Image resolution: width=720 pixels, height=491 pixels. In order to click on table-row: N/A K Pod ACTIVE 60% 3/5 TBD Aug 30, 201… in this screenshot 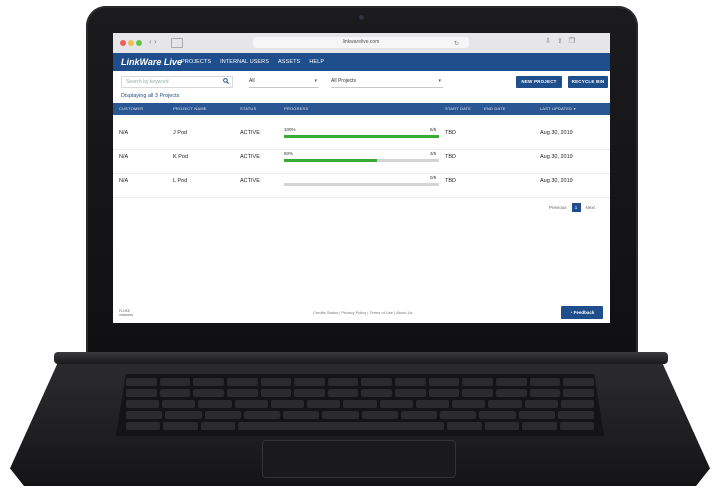, I will do `click(361, 161)`.